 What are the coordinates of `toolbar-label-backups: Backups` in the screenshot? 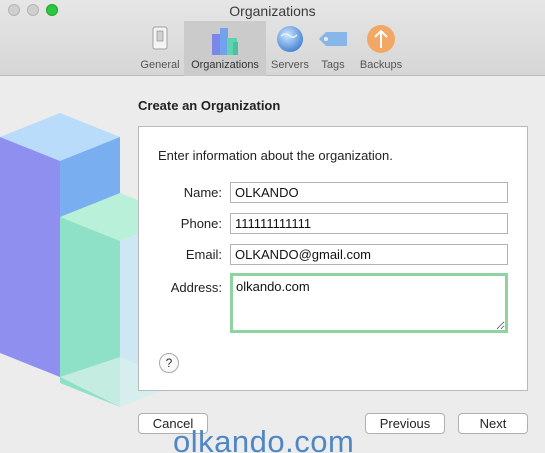 It's located at (381, 65).